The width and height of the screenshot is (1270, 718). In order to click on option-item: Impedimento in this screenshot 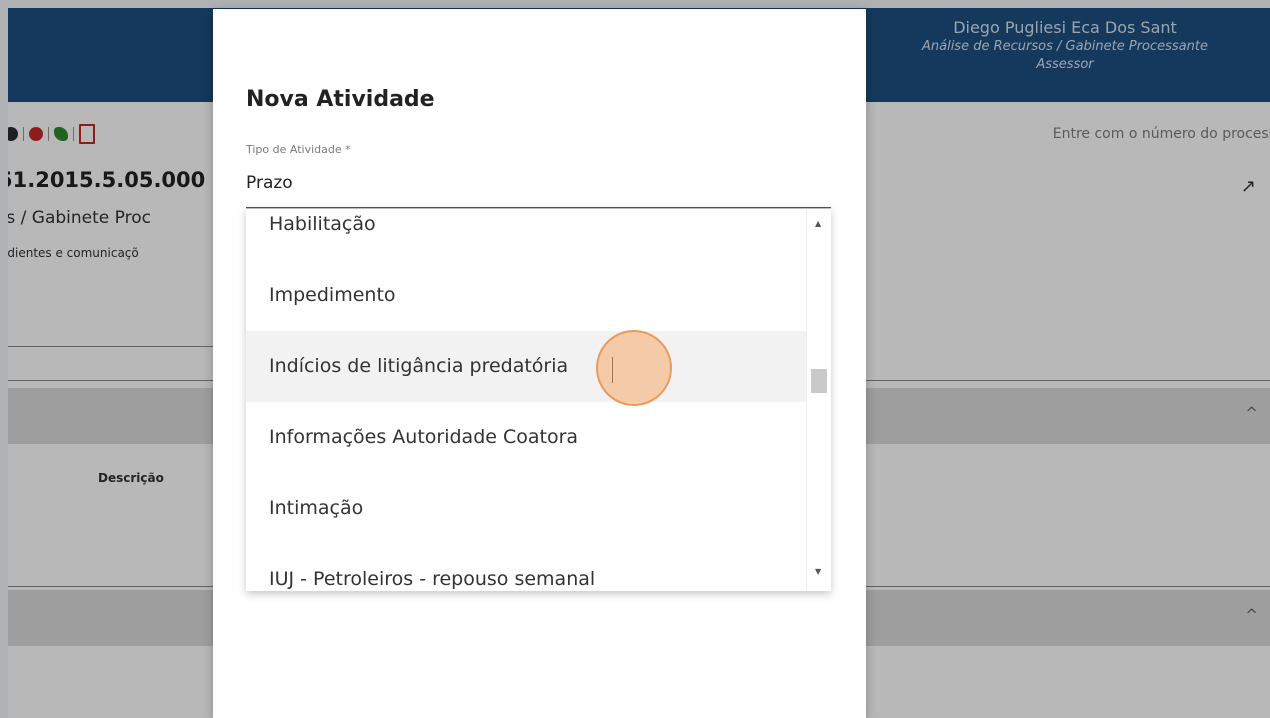, I will do `click(526, 295)`.